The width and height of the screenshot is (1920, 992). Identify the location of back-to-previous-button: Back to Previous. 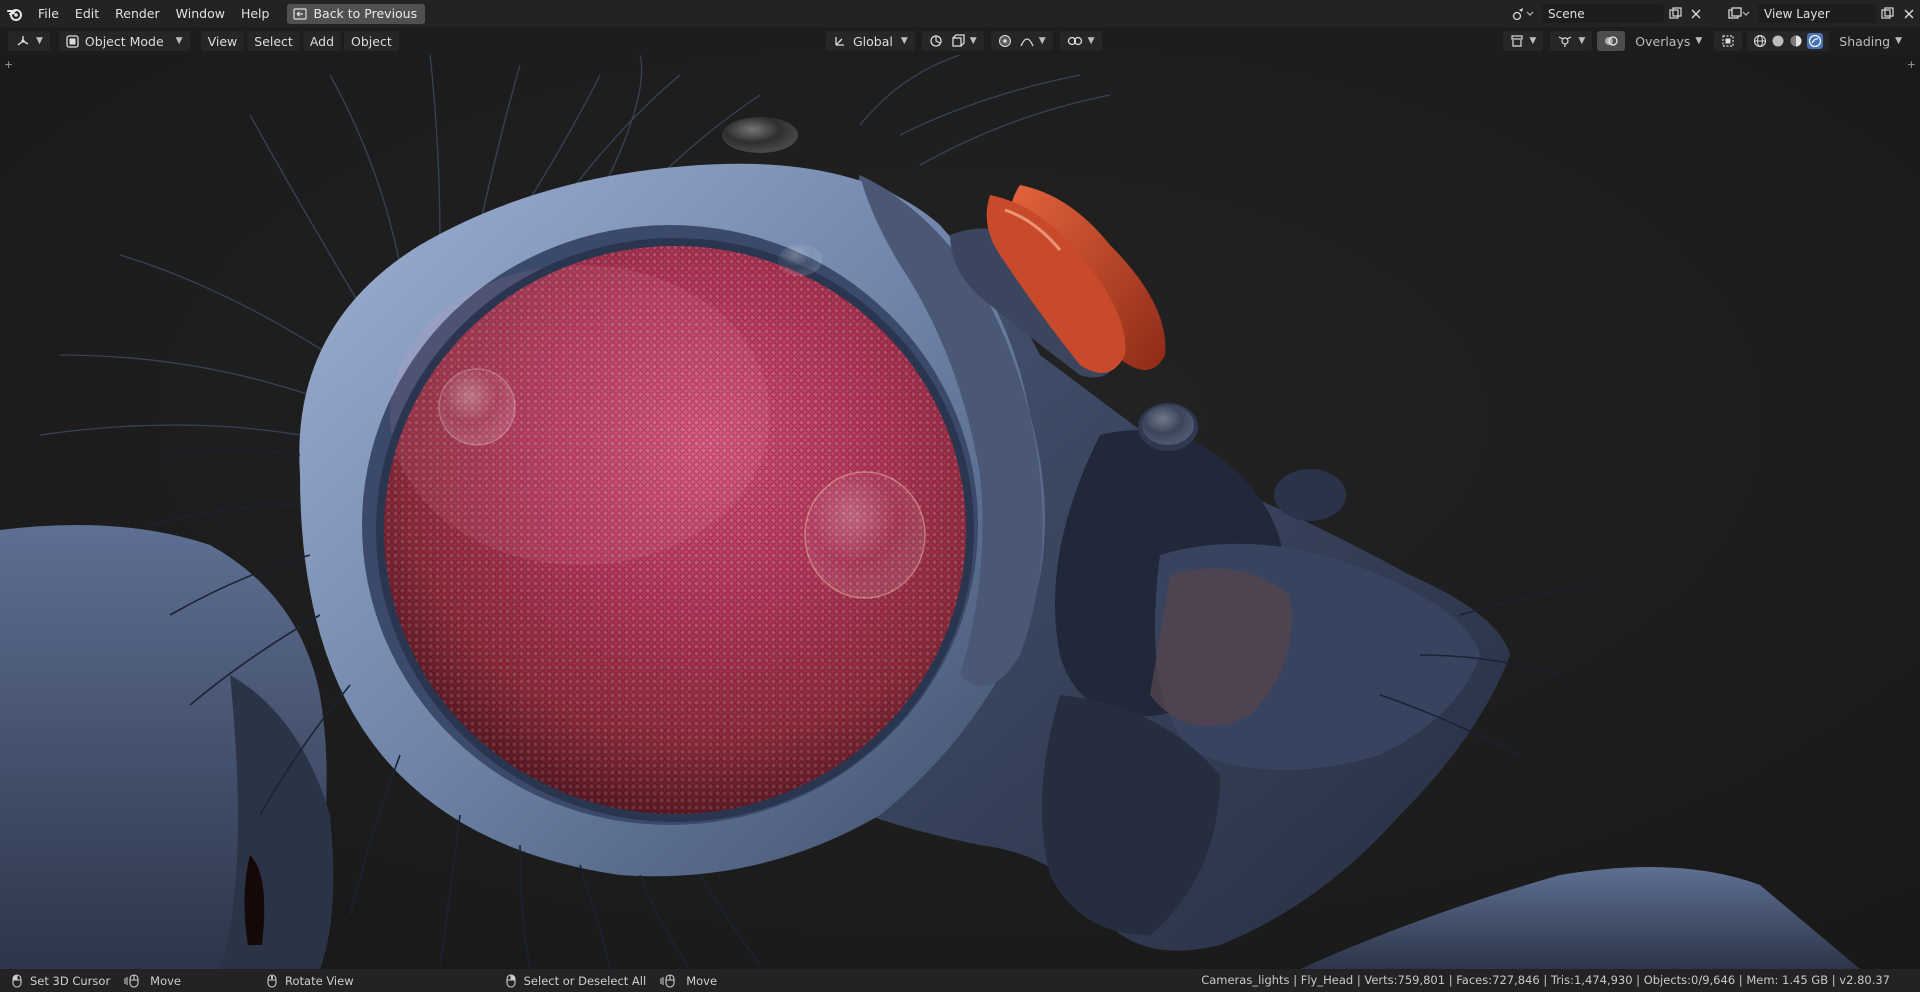
(356, 13).